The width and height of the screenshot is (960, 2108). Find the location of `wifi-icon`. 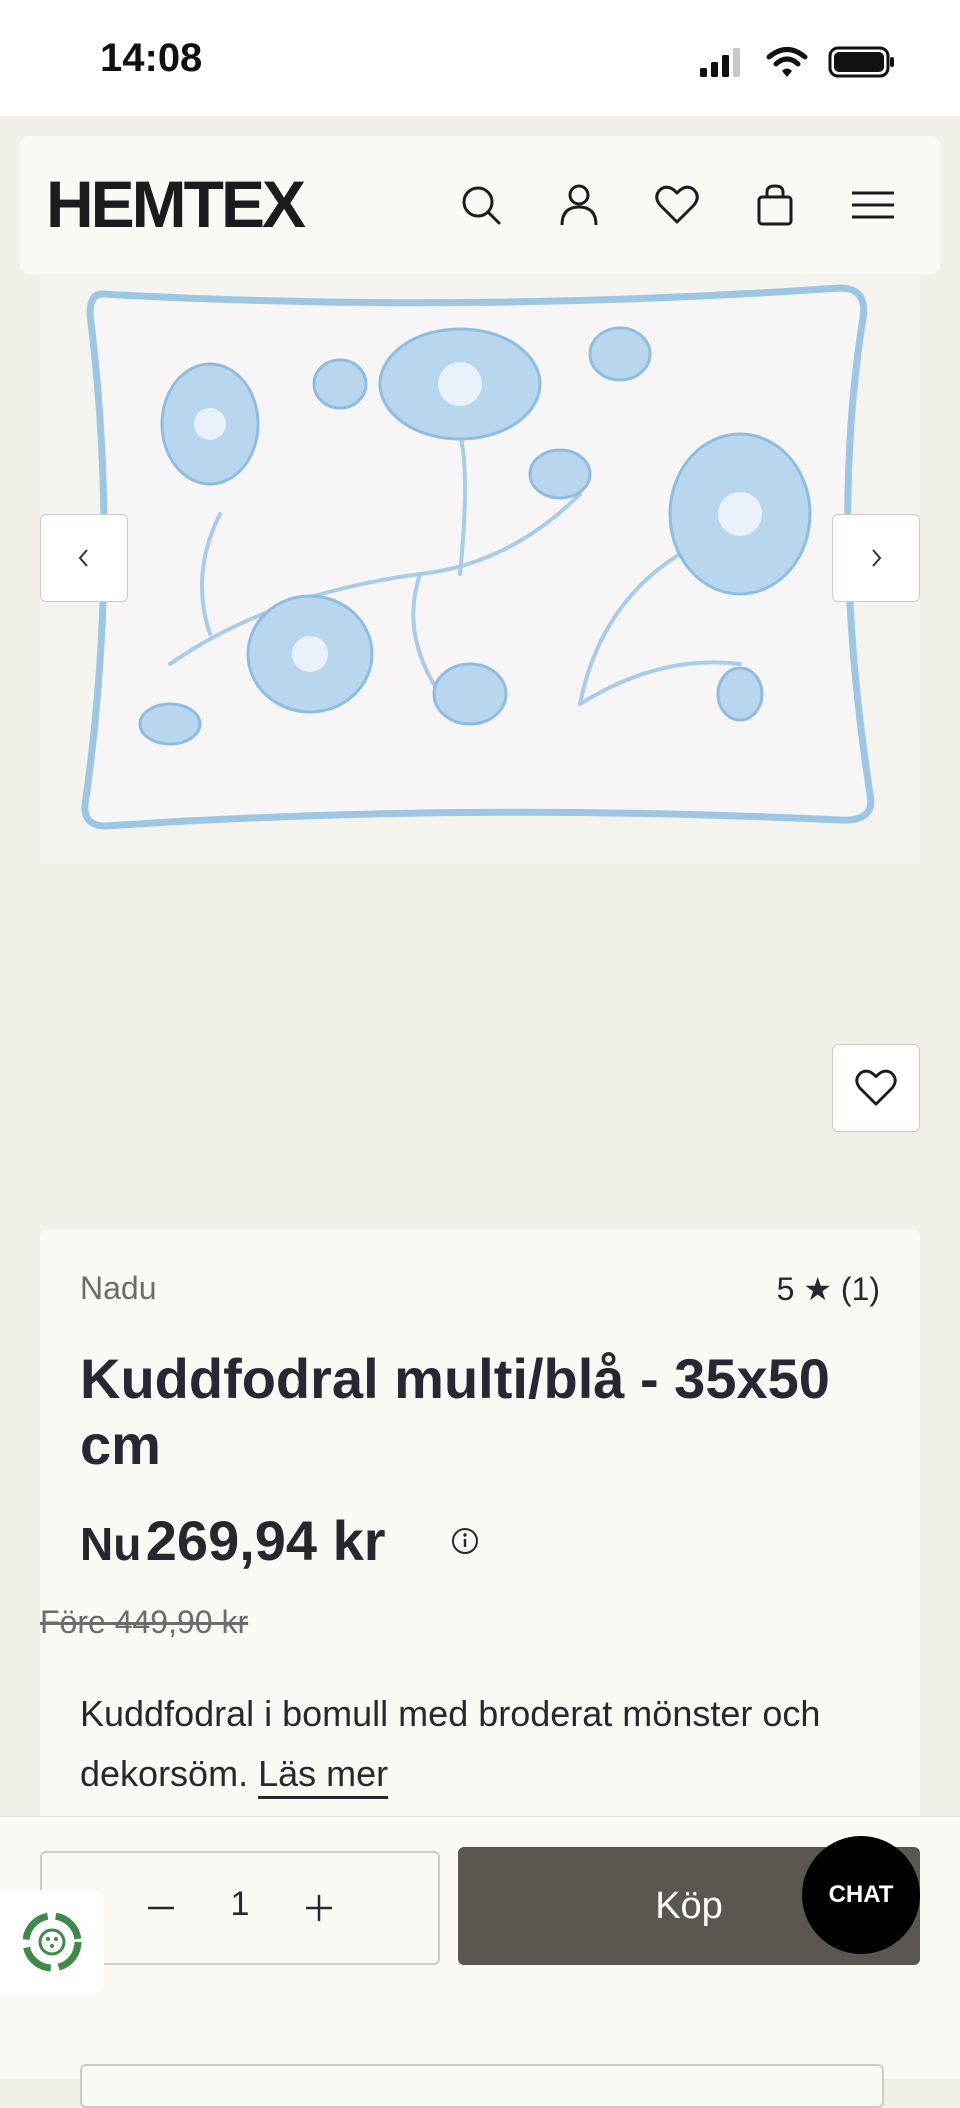

wifi-icon is located at coordinates (787, 62).